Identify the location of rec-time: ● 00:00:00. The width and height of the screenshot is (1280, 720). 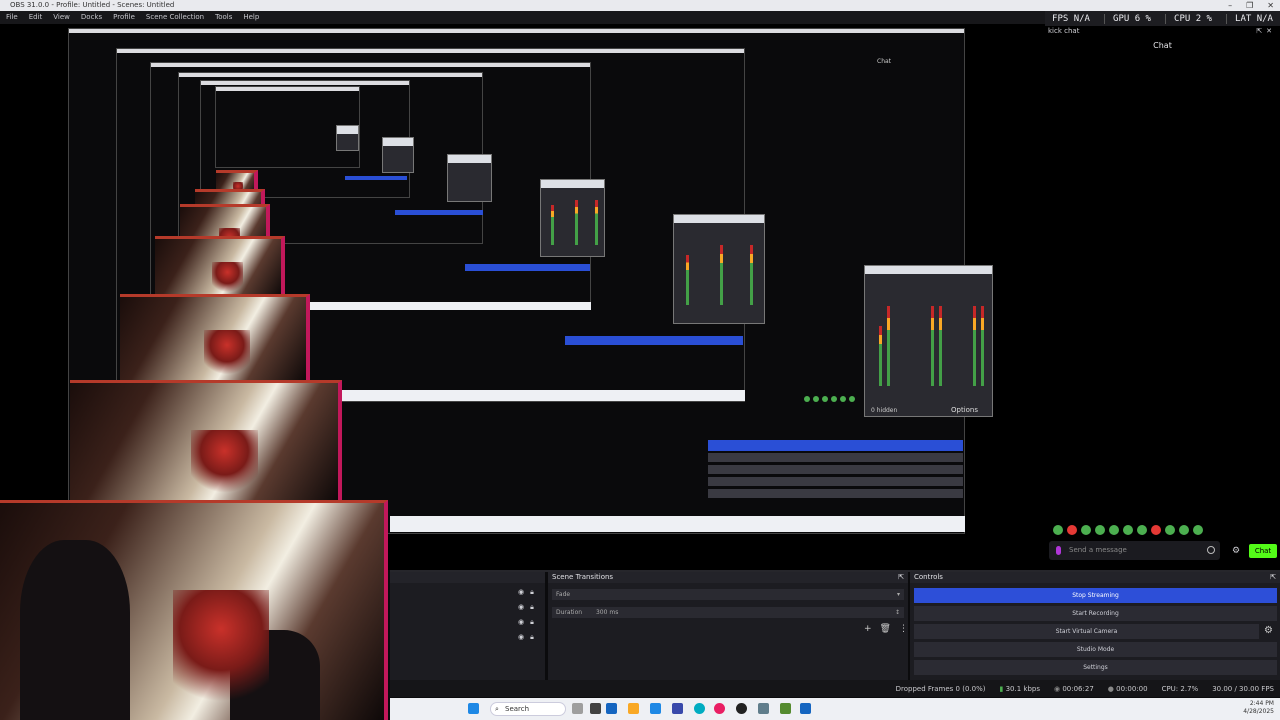
(1128, 689).